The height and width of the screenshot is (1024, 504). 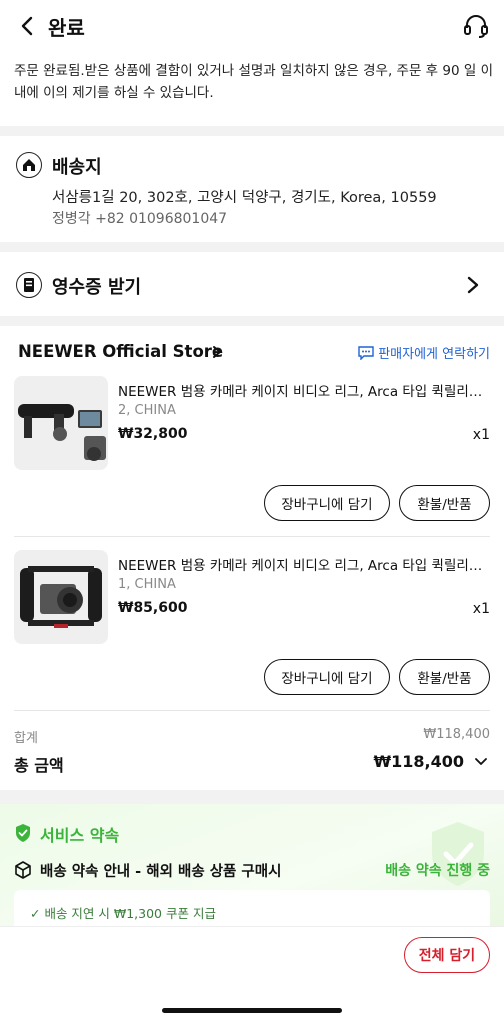 What do you see at coordinates (97, 287) in the screenshot?
I see `receipt-label: 영수증 받기` at bounding box center [97, 287].